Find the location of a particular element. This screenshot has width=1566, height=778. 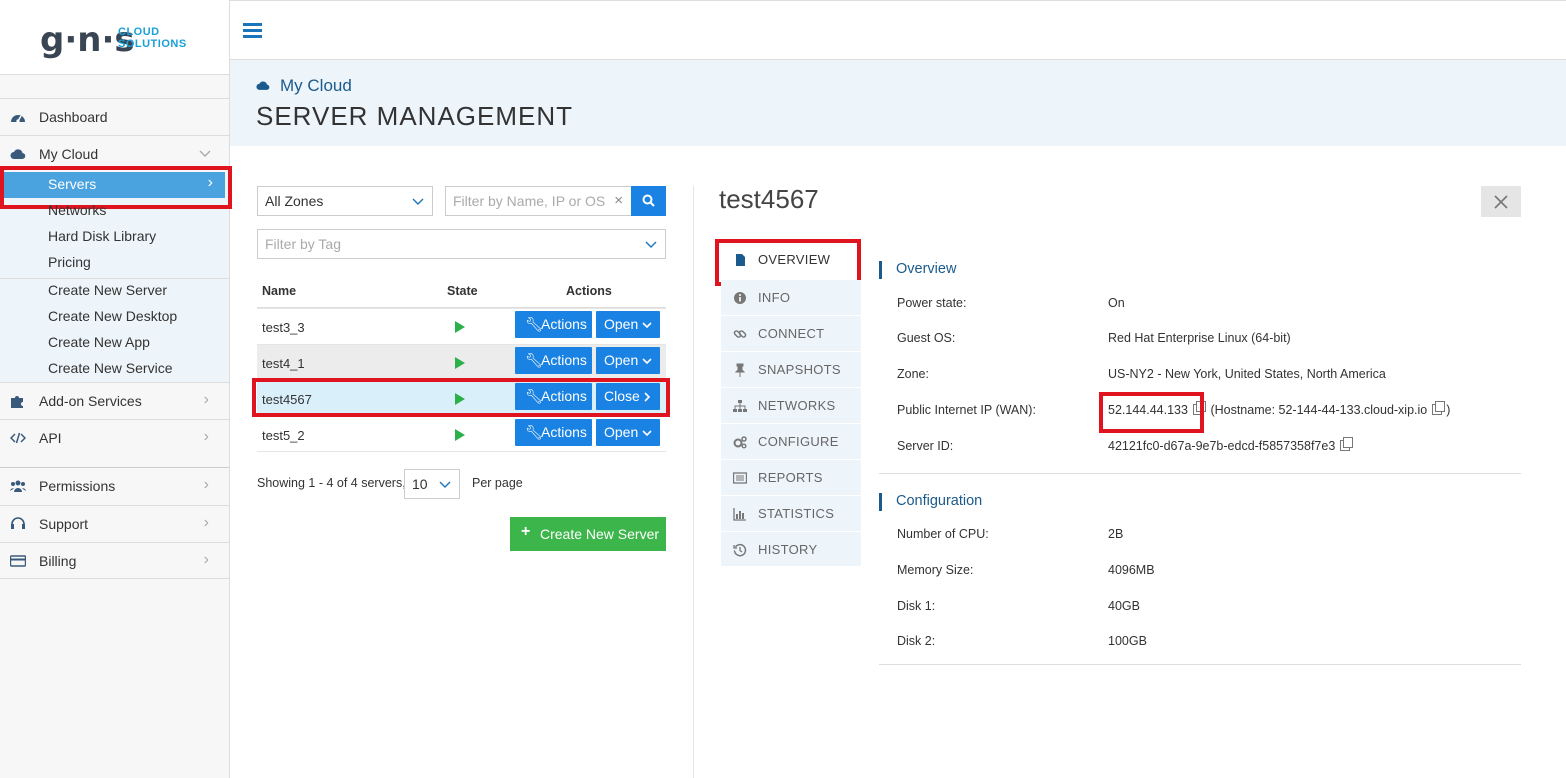

field-label: Public Internet IP (WAN): is located at coordinates (966, 410).